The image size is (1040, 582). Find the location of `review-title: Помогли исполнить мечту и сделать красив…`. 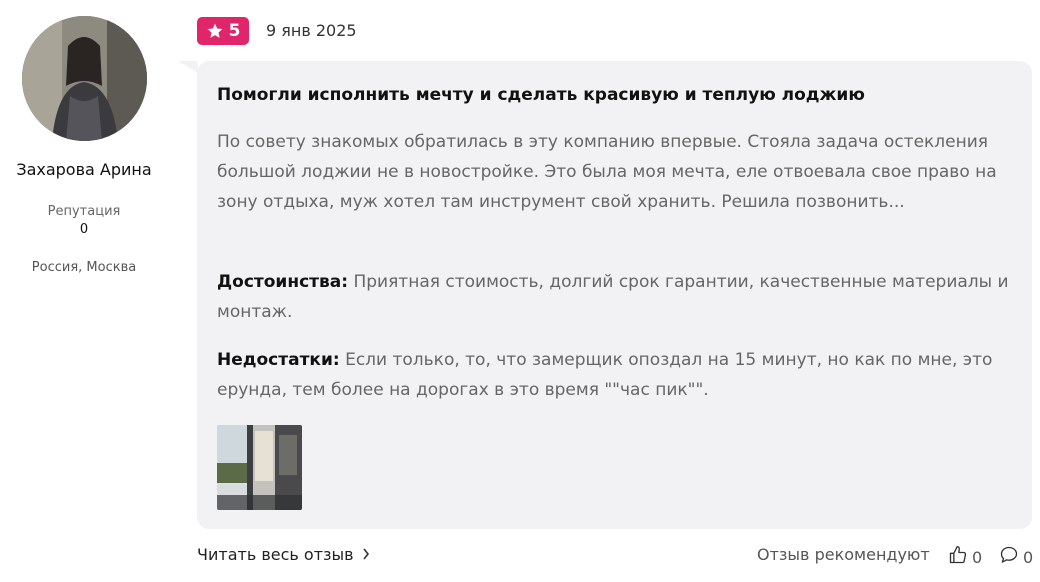

review-title: Помогли исполнить мечту и сделать красив… is located at coordinates (617, 95).